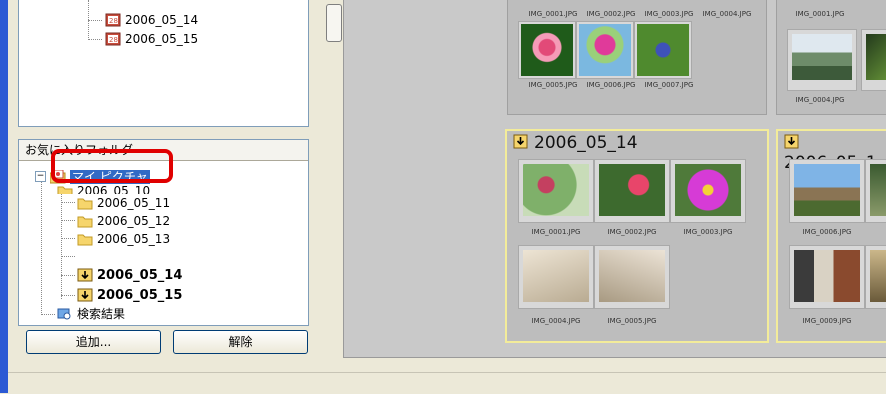  I want to click on tree-item-2006-05-15: 2006_05_15, so click(129, 295).